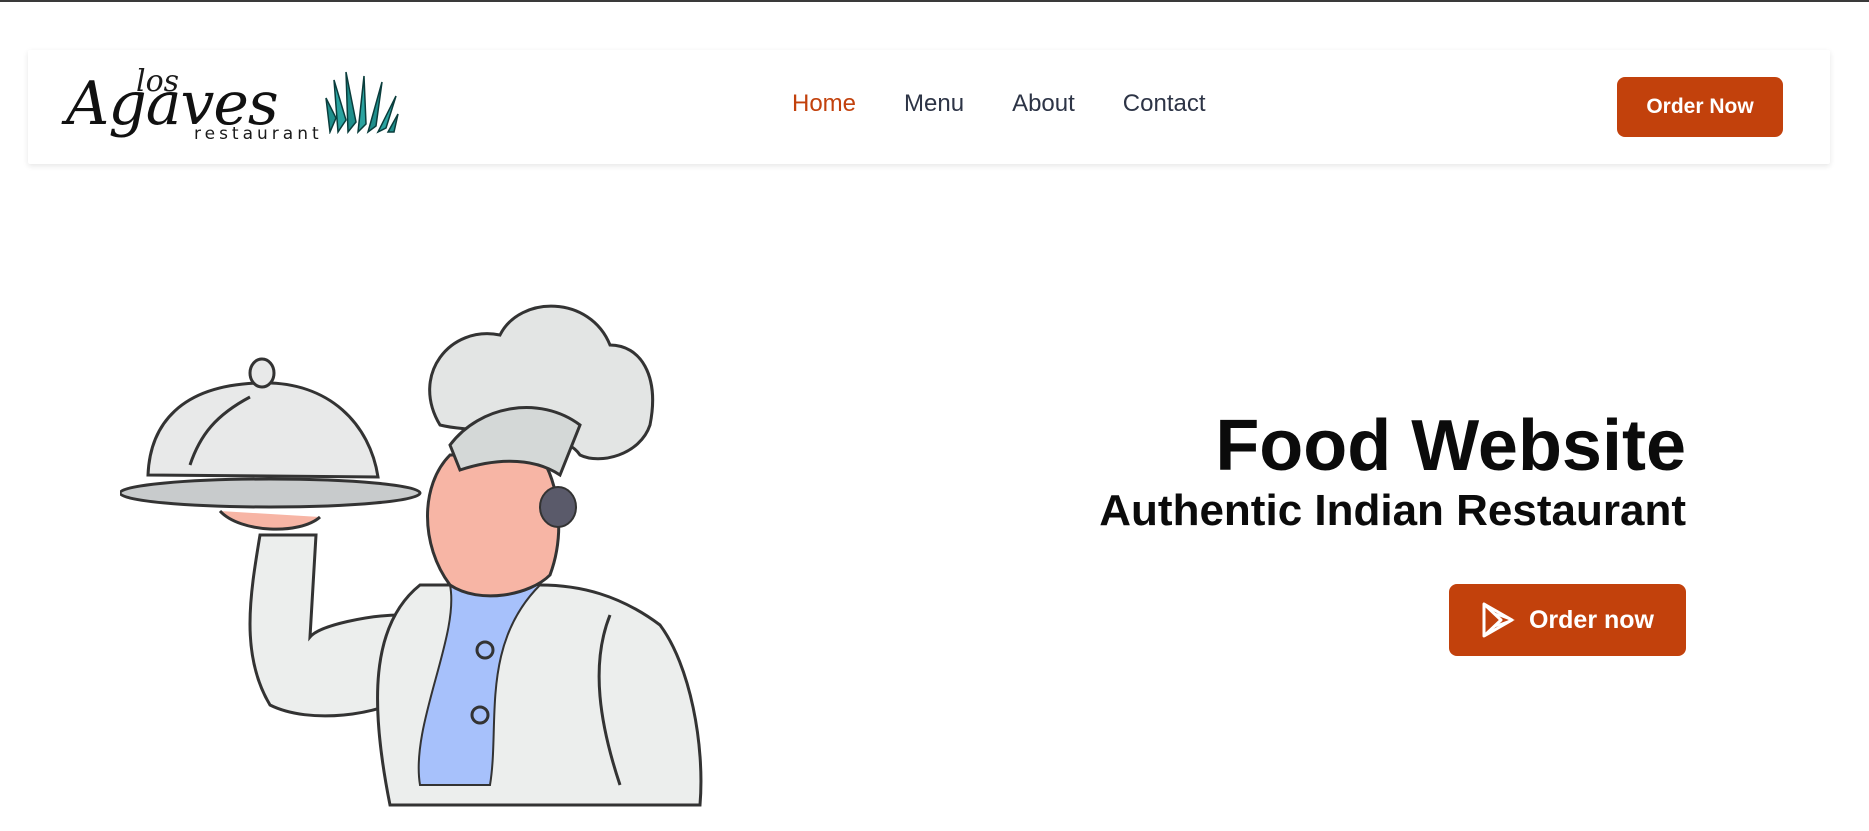 Image resolution: width=1869 pixels, height=831 pixels. What do you see at coordinates (1591, 619) in the screenshot?
I see `hero-order-now-label: Order now` at bounding box center [1591, 619].